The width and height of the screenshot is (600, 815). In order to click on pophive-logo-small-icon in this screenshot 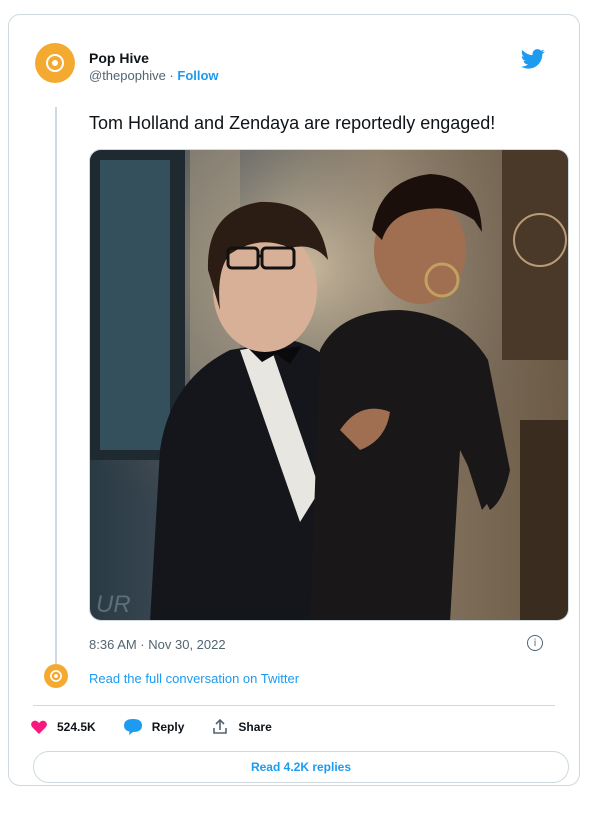, I will do `click(56, 676)`.